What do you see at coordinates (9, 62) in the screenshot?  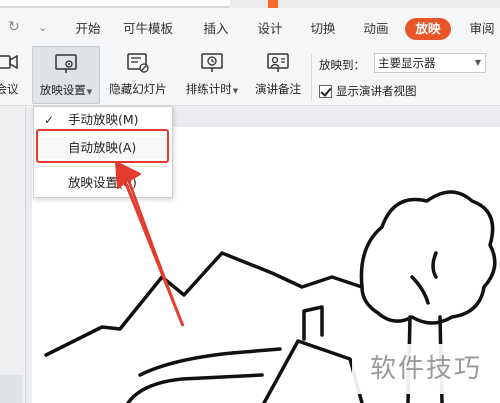 I see `meeting-icon` at bounding box center [9, 62].